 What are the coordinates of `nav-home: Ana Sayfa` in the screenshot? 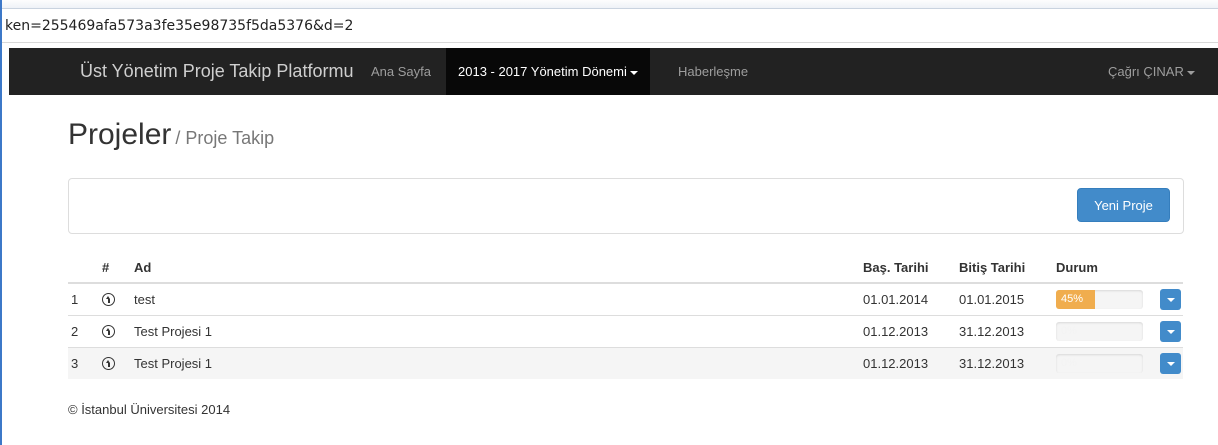 It's located at (401, 71).